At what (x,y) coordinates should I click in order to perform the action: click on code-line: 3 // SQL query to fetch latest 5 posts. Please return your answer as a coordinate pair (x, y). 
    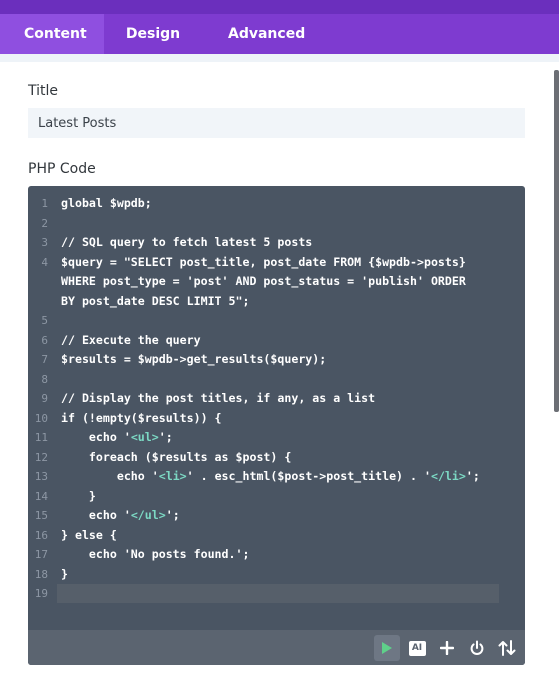
    Looking at the image, I should click on (276, 243).